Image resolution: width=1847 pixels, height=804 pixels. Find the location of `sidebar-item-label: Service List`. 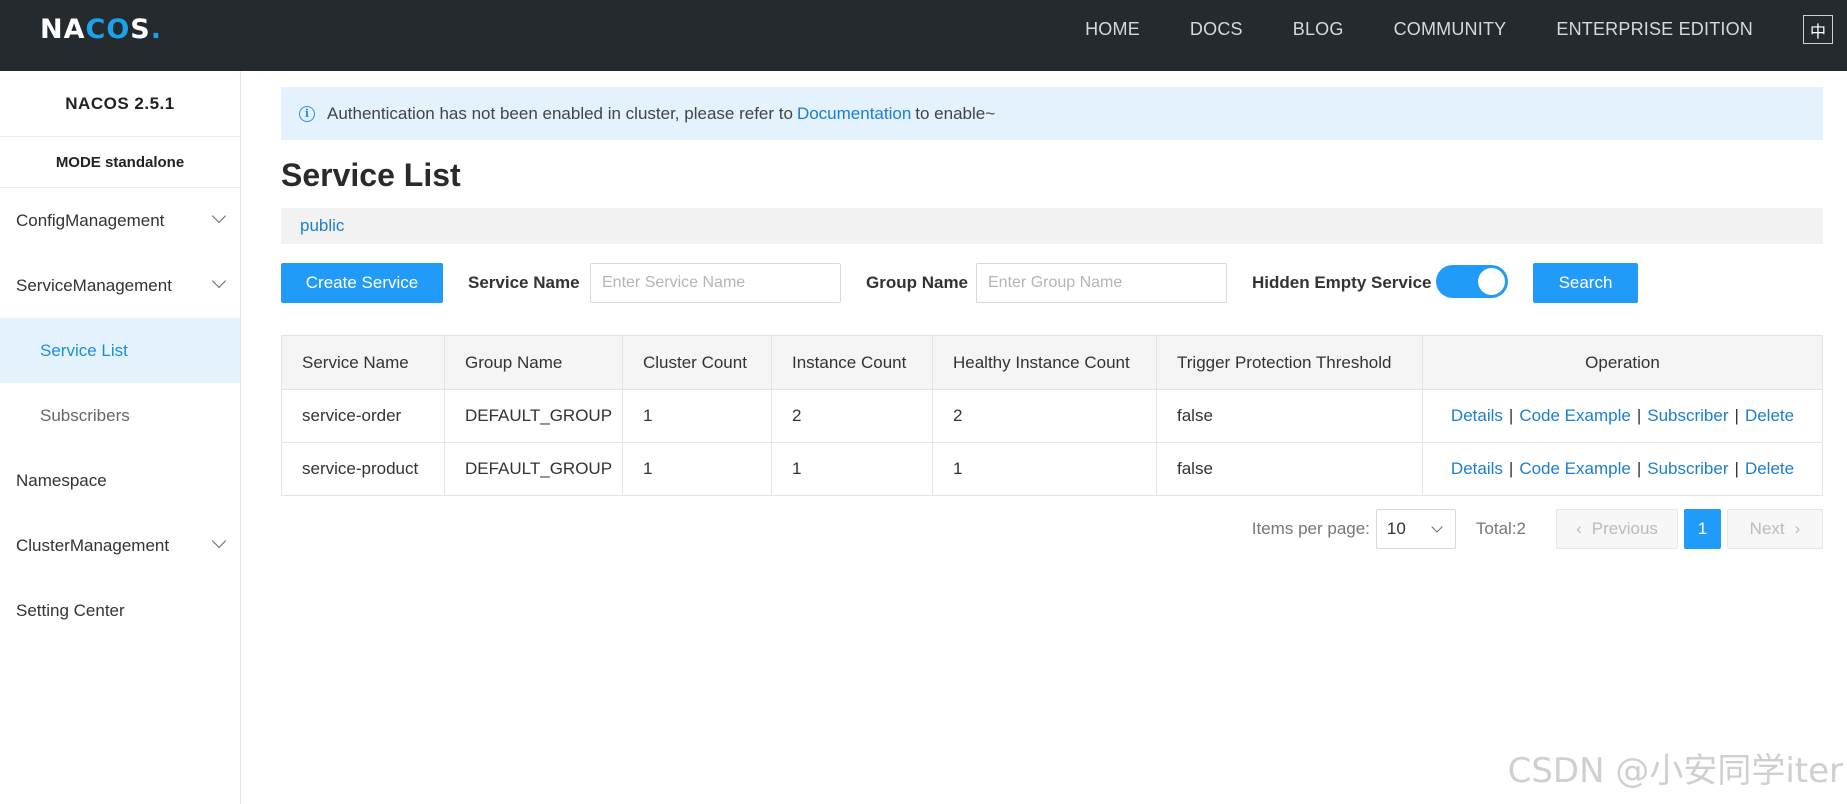

sidebar-item-label: Service List is located at coordinates (84, 350).